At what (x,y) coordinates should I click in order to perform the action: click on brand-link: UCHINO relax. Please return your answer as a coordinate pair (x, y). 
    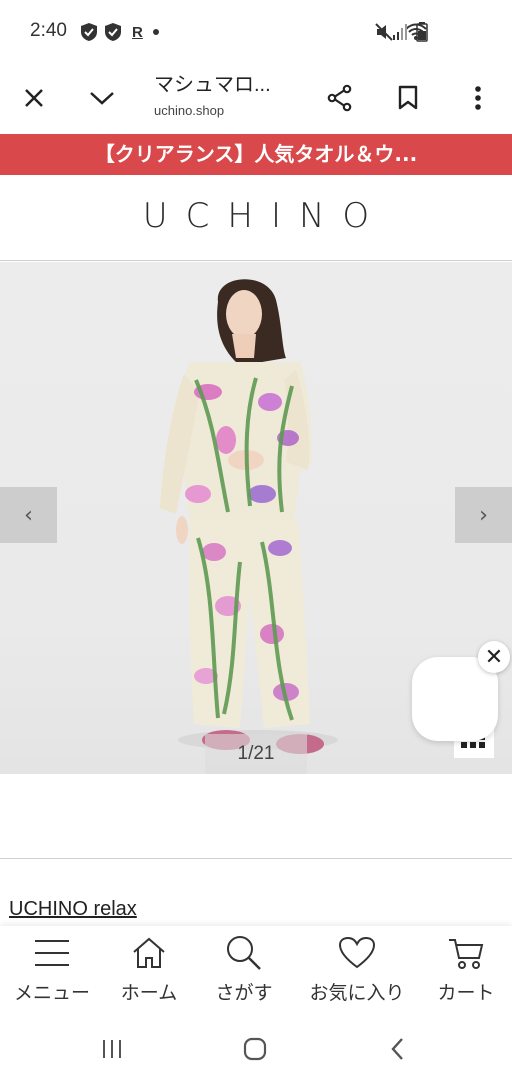
    Looking at the image, I should click on (73, 909).